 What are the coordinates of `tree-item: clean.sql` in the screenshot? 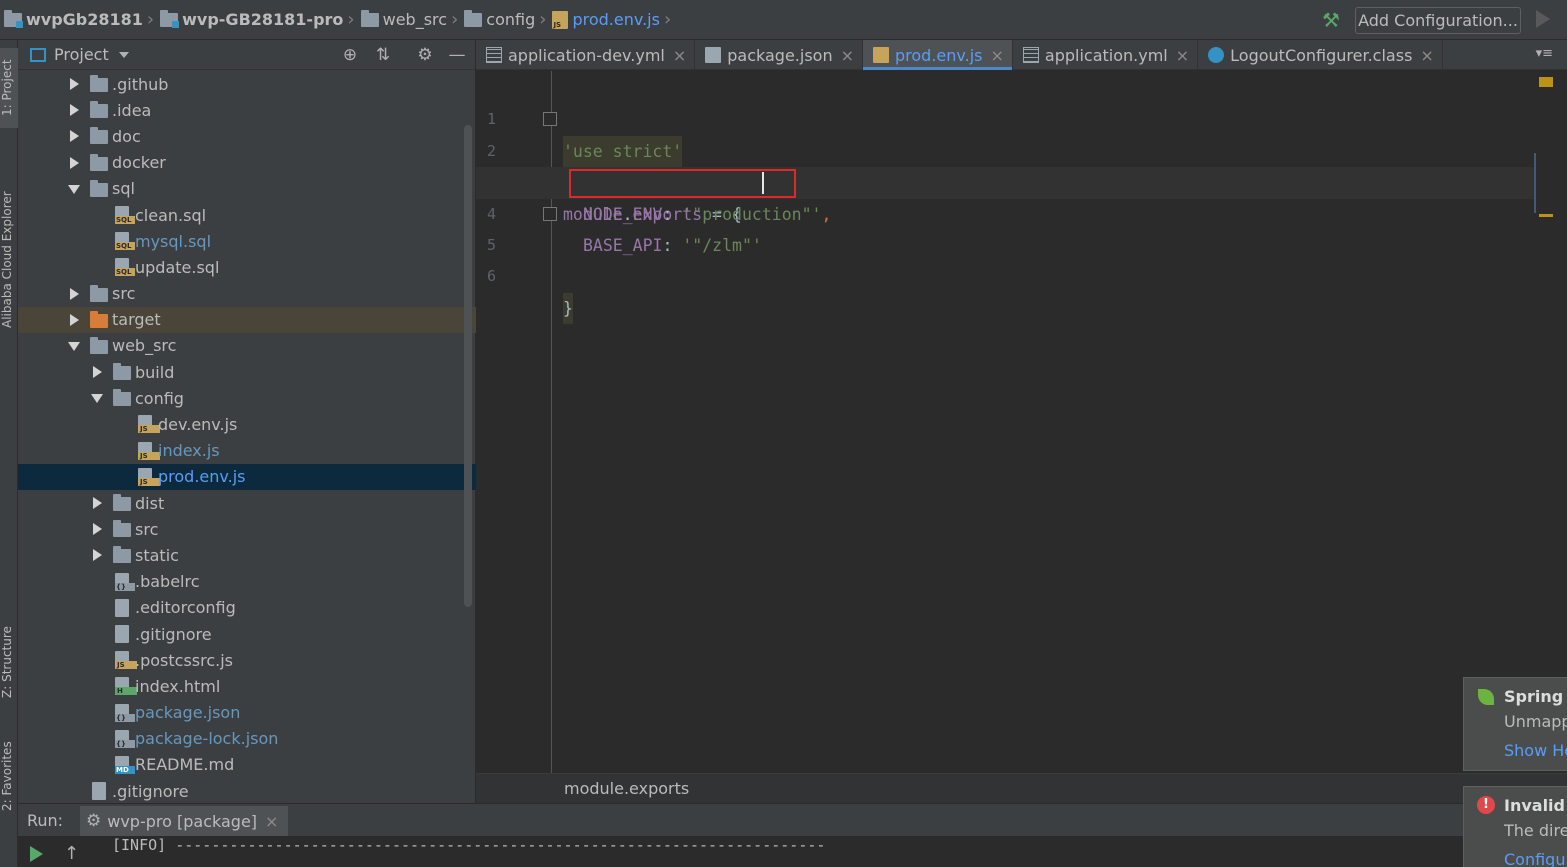 It's located at (247, 215).